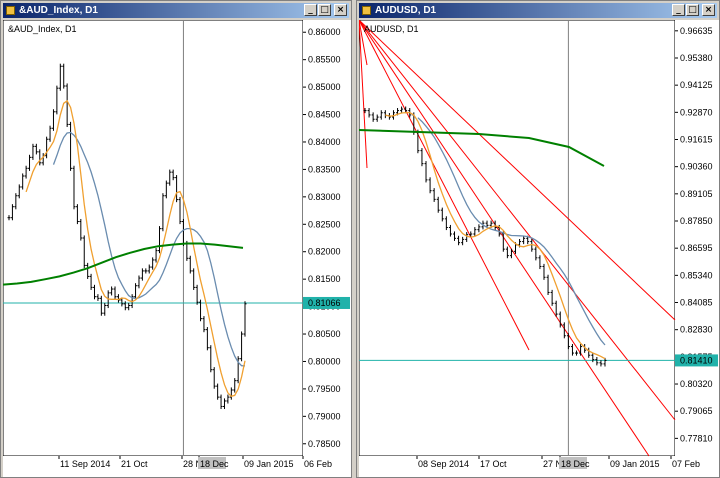 This screenshot has width=720, height=478. I want to click on price-tick-label: 0.85000, so click(324, 87).